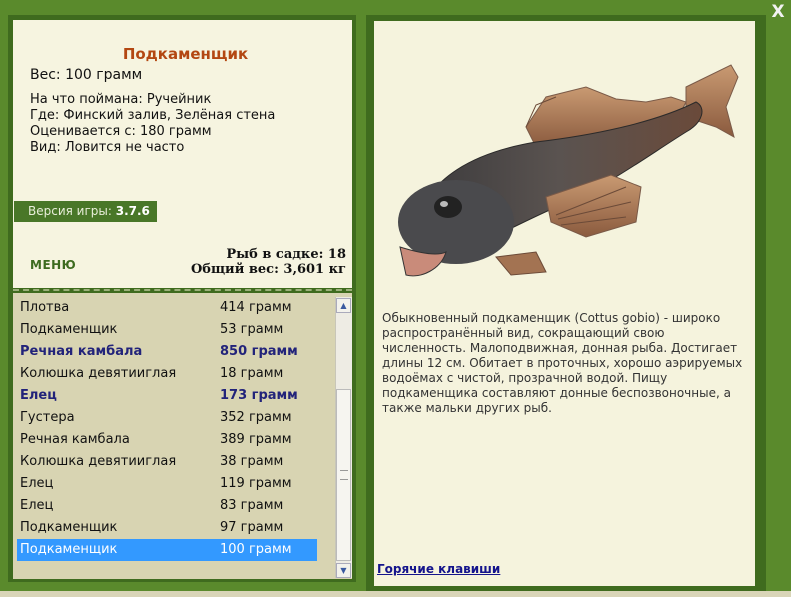 The width and height of the screenshot is (791, 597). I want to click on caught-with-line: На что поймана: Ручейник, so click(121, 99).